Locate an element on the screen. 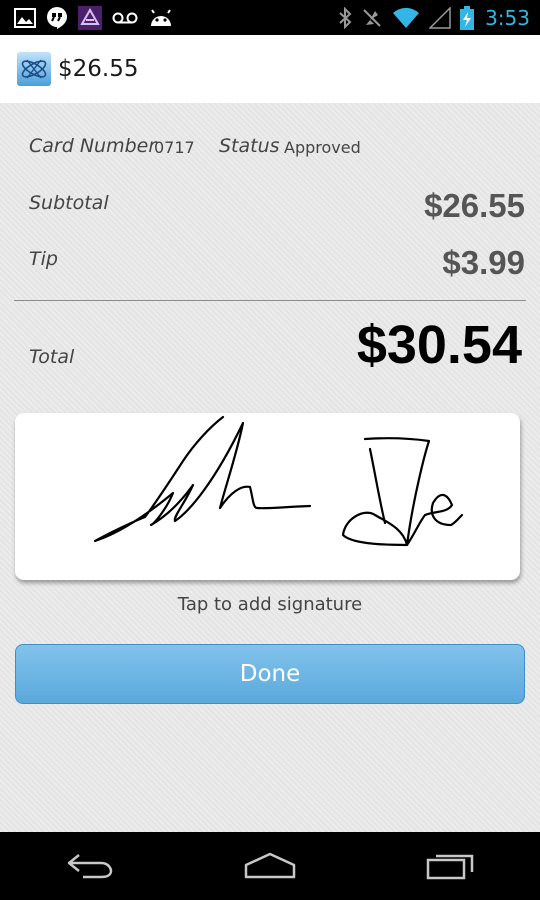  subtotal-value: $26.55 is located at coordinates (474, 205).